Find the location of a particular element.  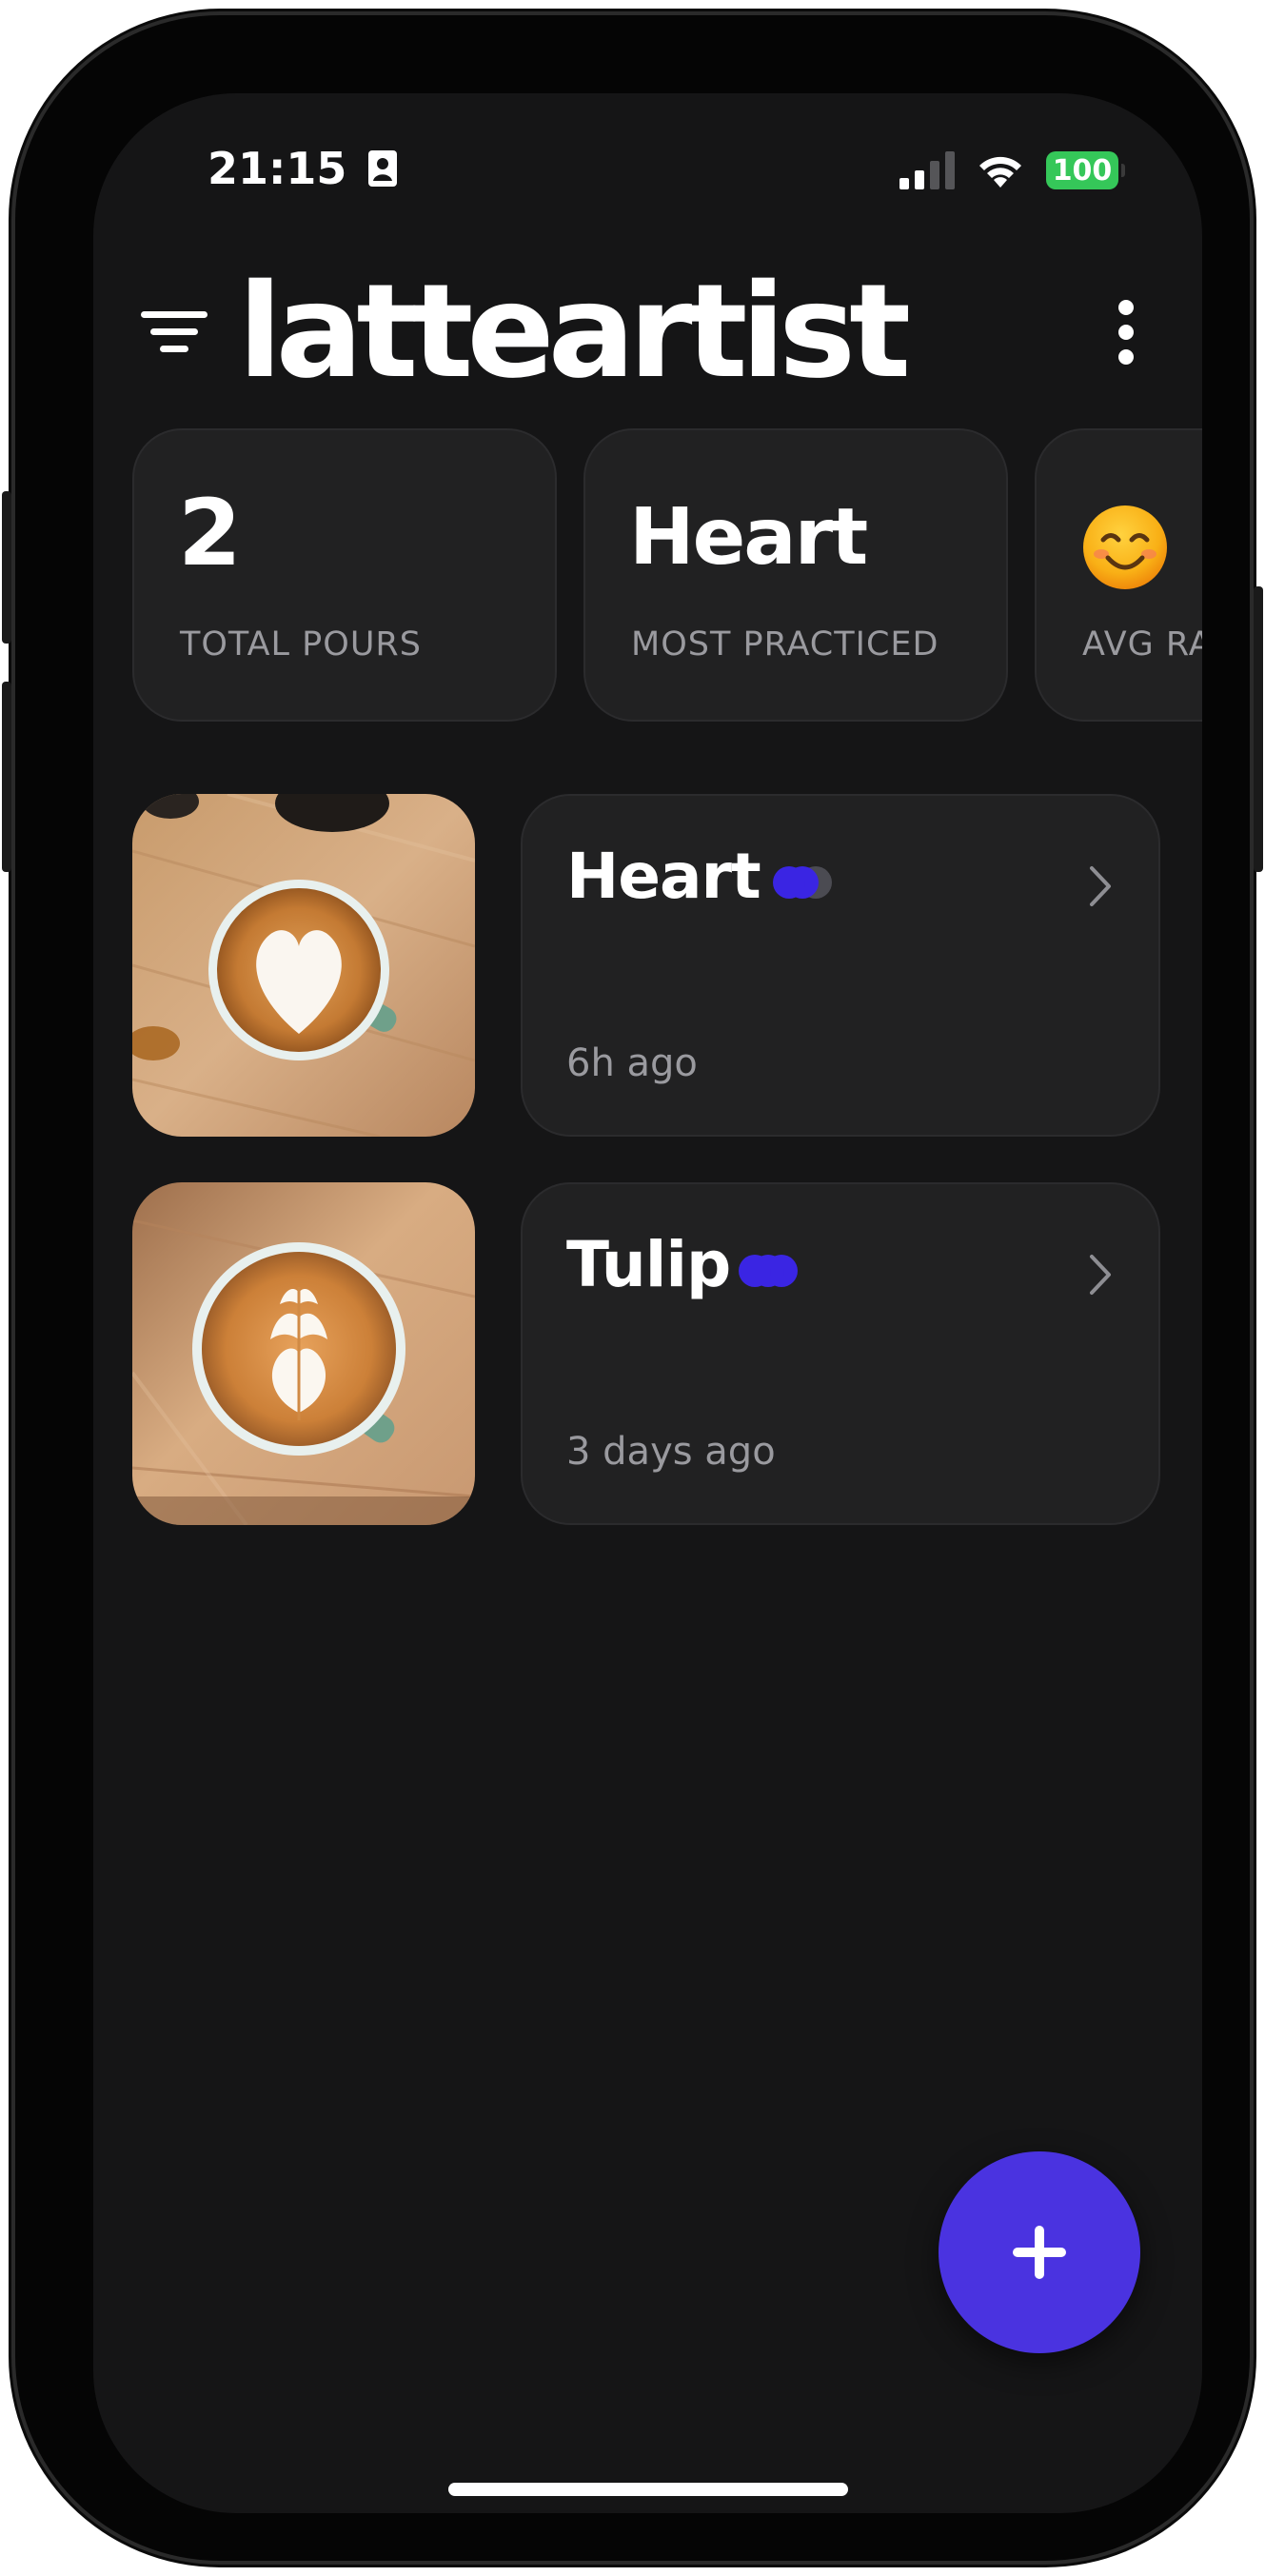

app-title: latteartist is located at coordinates (574, 332).